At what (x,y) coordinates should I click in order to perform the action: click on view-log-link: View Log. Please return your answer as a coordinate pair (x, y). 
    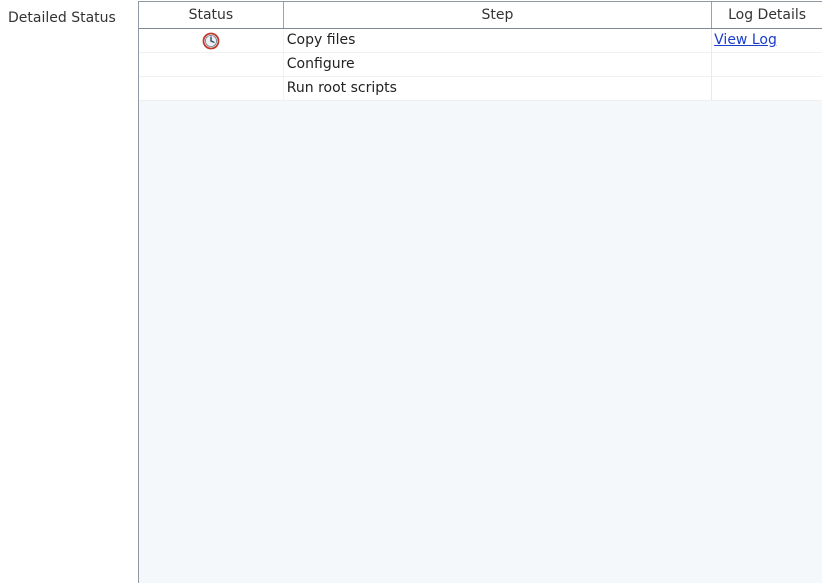
    Looking at the image, I should click on (745, 40).